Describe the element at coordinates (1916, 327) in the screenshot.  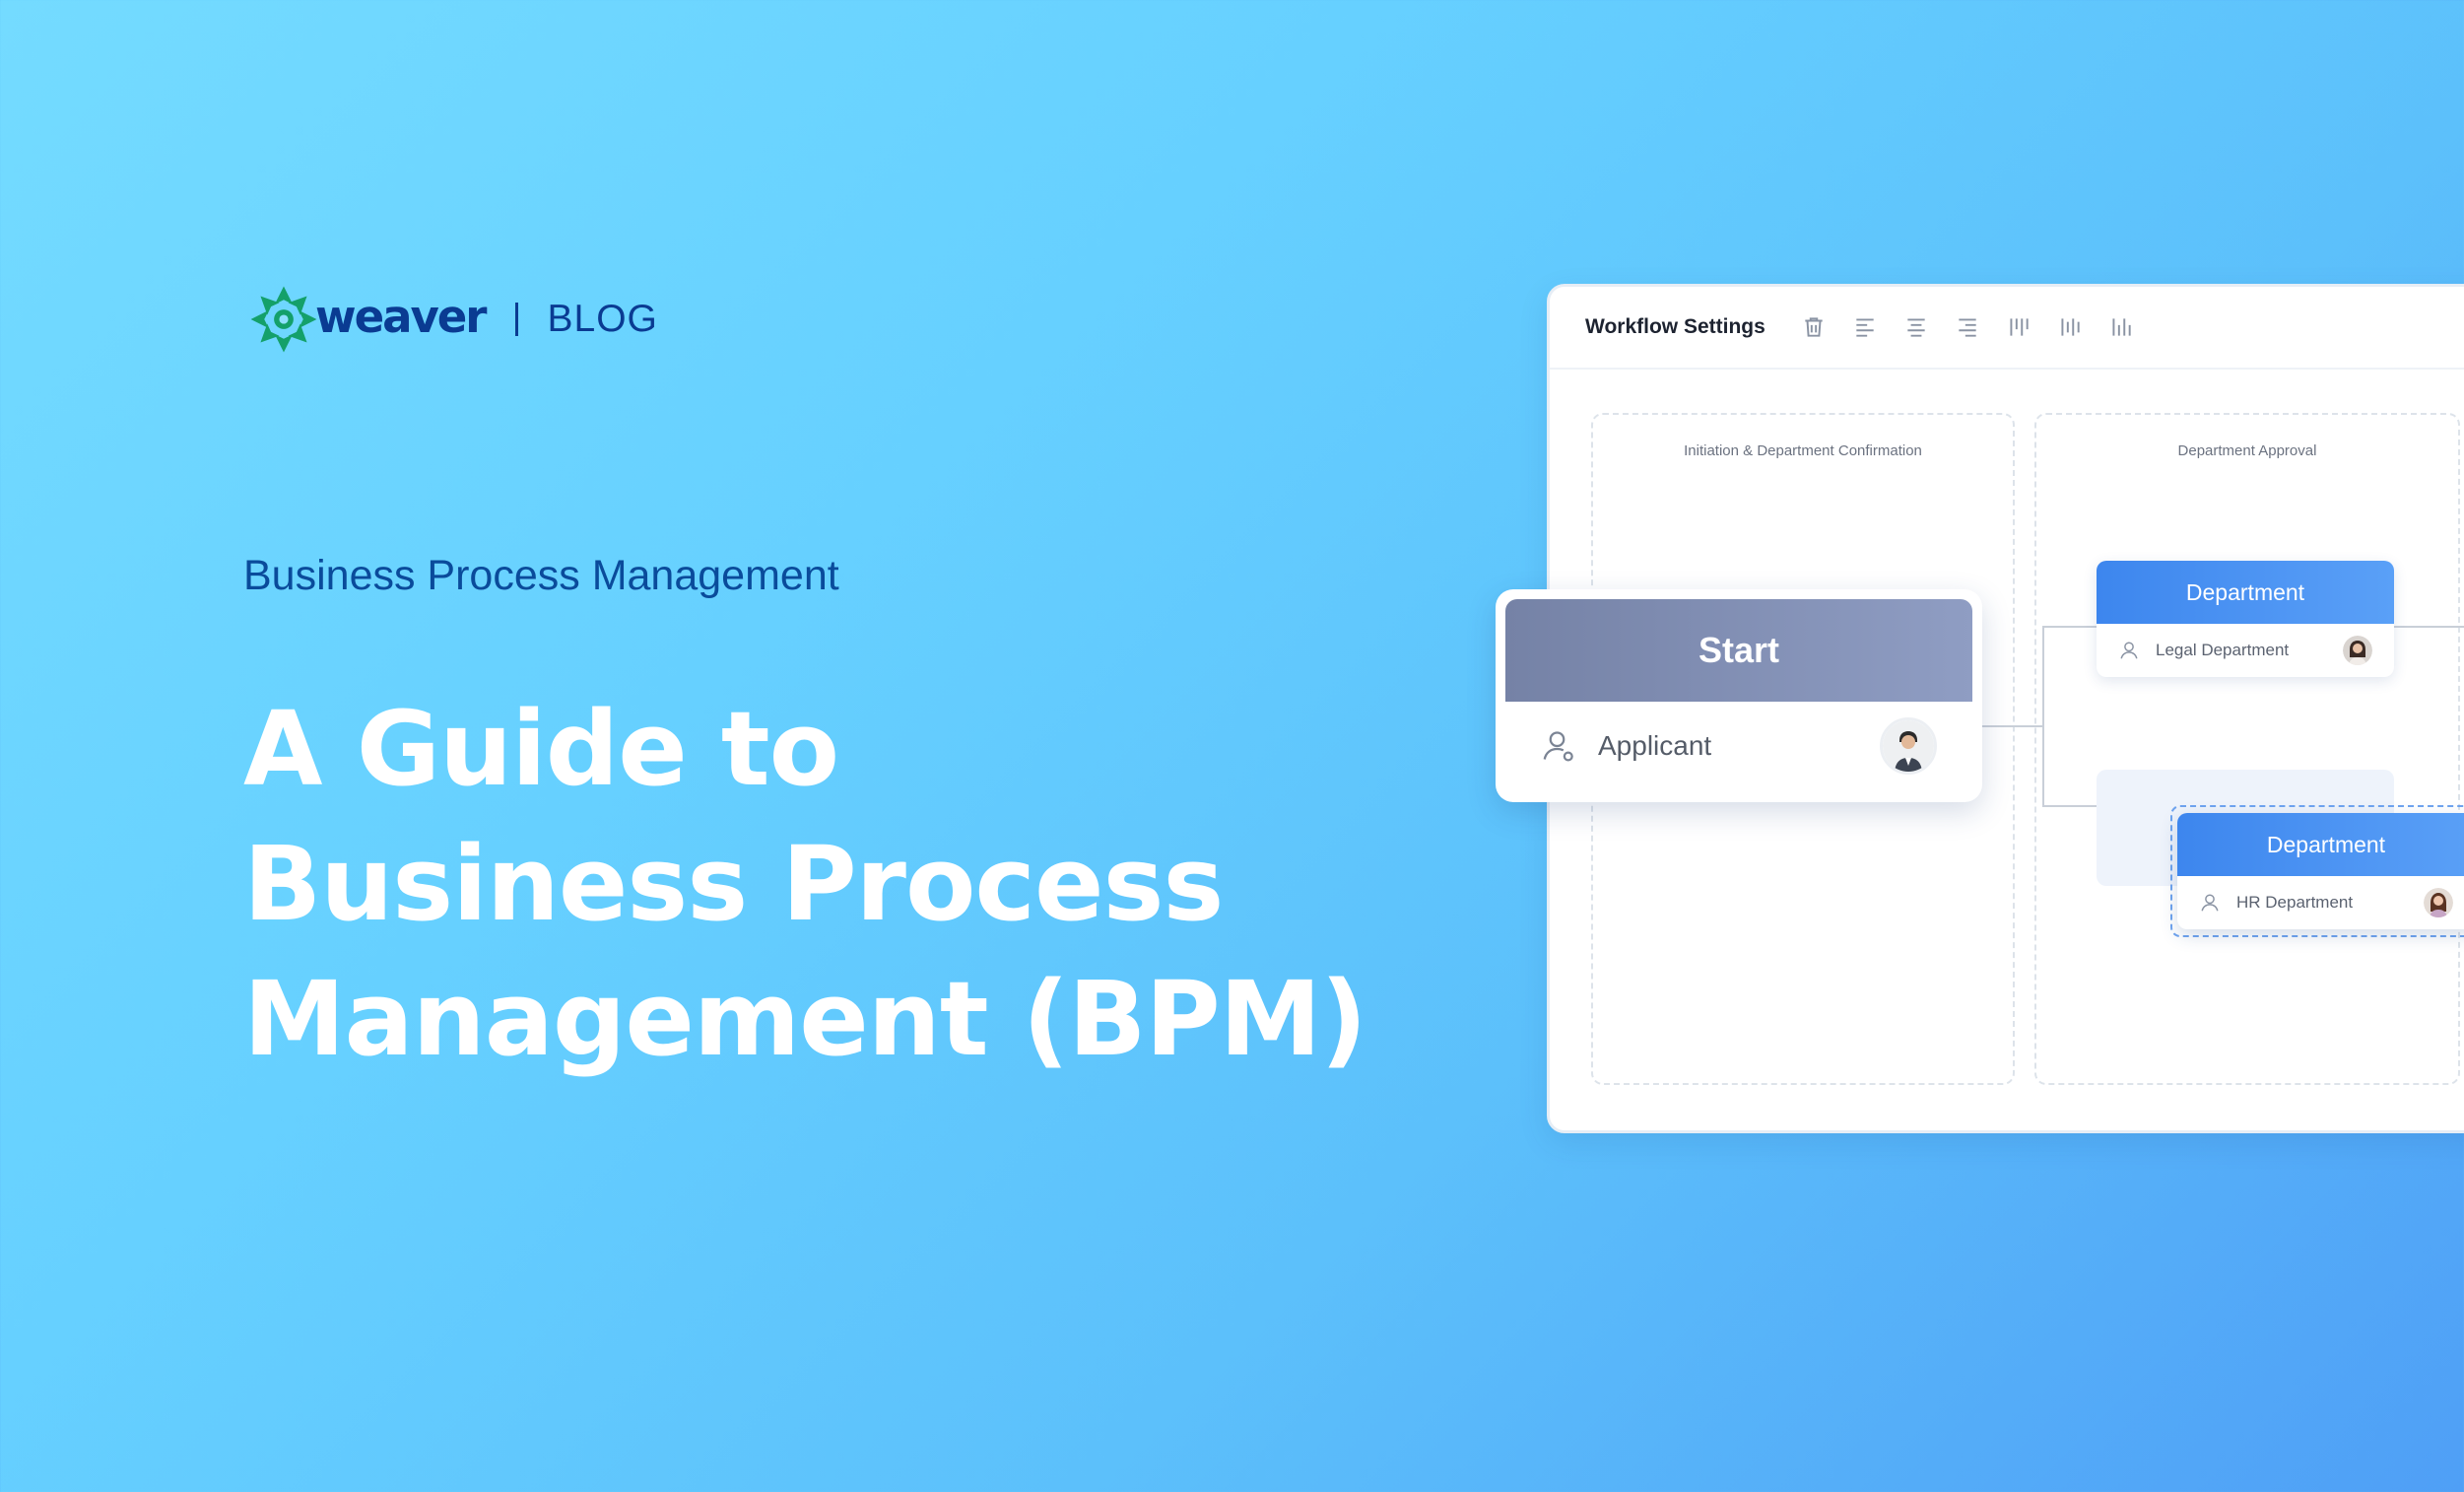
I see `align-center-icon` at that location.